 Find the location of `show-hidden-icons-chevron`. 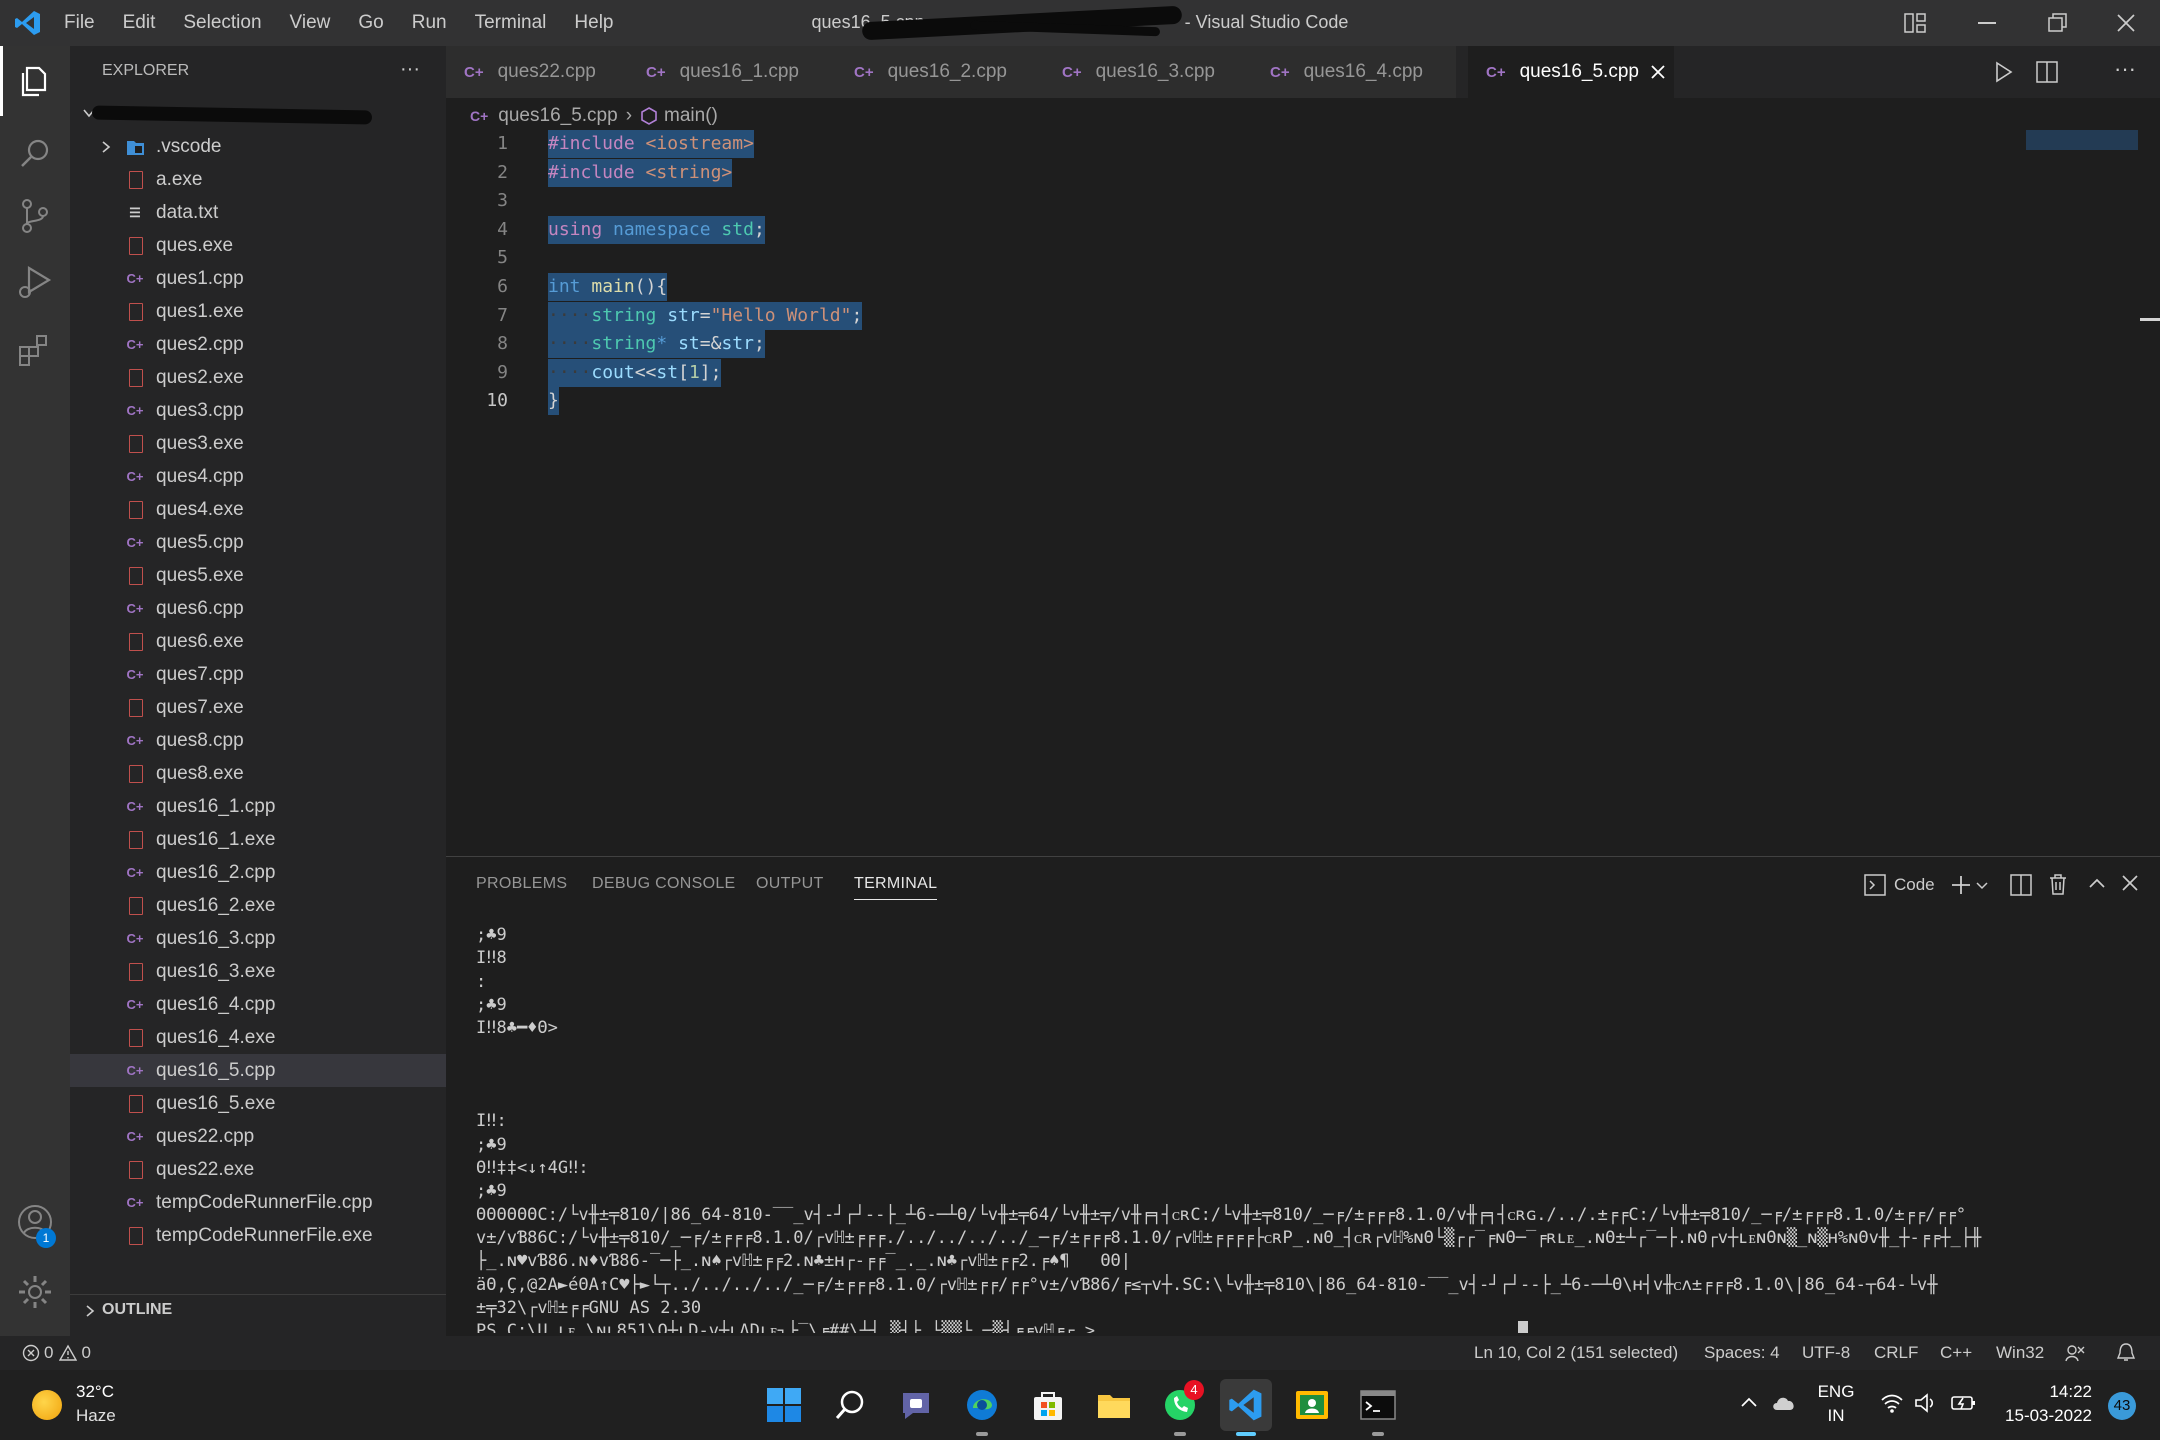

show-hidden-icons-chevron is located at coordinates (1749, 1402).